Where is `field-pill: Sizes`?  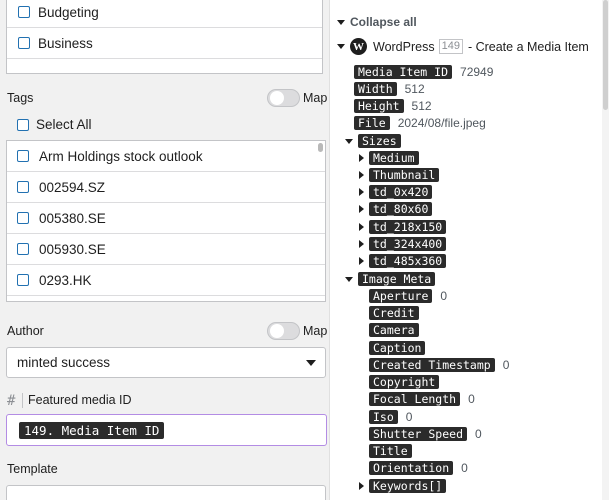
field-pill: Sizes is located at coordinates (379, 141).